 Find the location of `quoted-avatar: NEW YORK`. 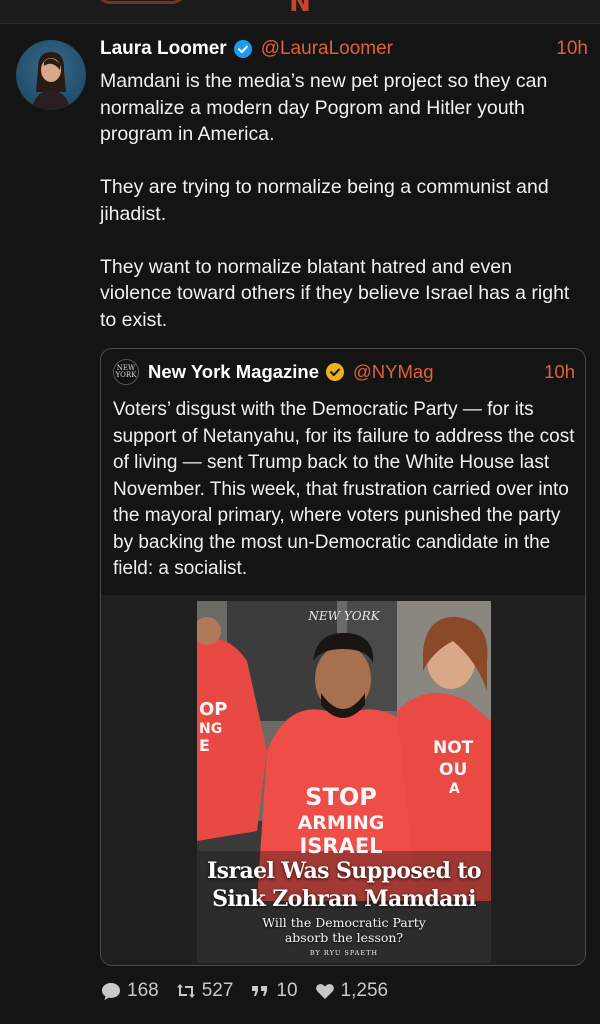

quoted-avatar: NEW YORK is located at coordinates (126, 372).